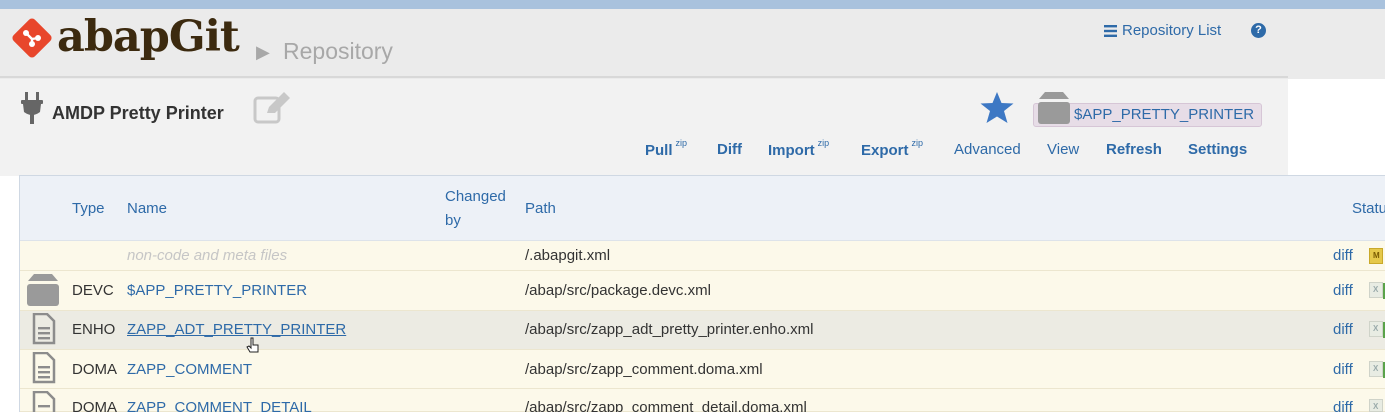  What do you see at coordinates (568, 255) in the screenshot?
I see `row-path: /.abapgit.xml` at bounding box center [568, 255].